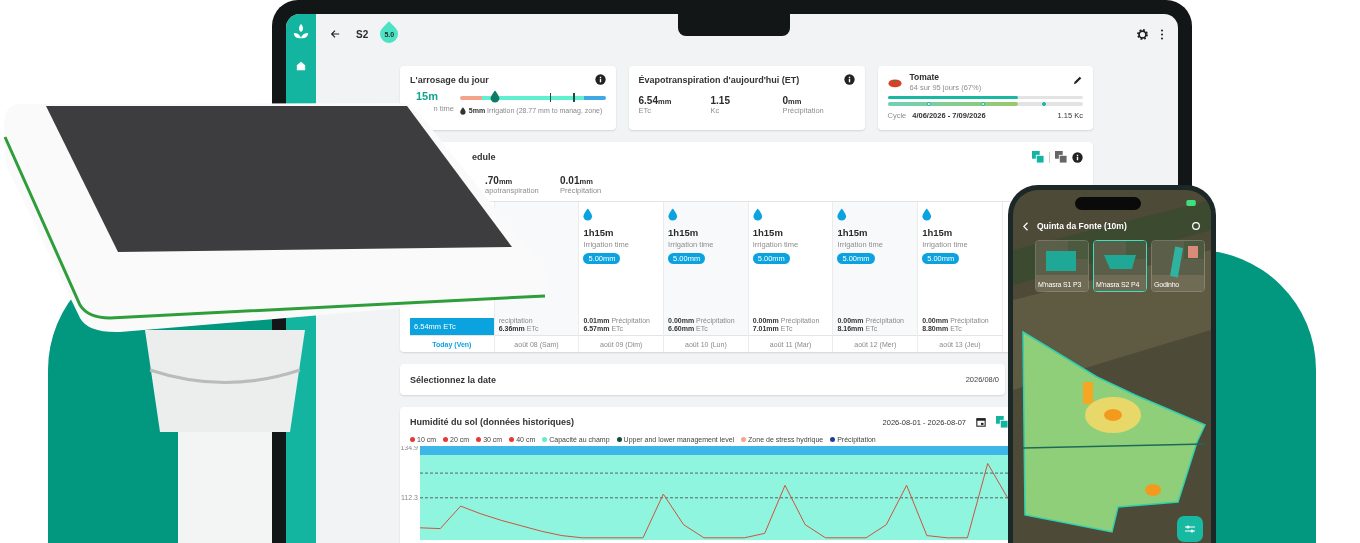 The width and height of the screenshot is (1360, 543). Describe the element at coordinates (1162, 34) in the screenshot. I see `more-menu-icon` at that location.